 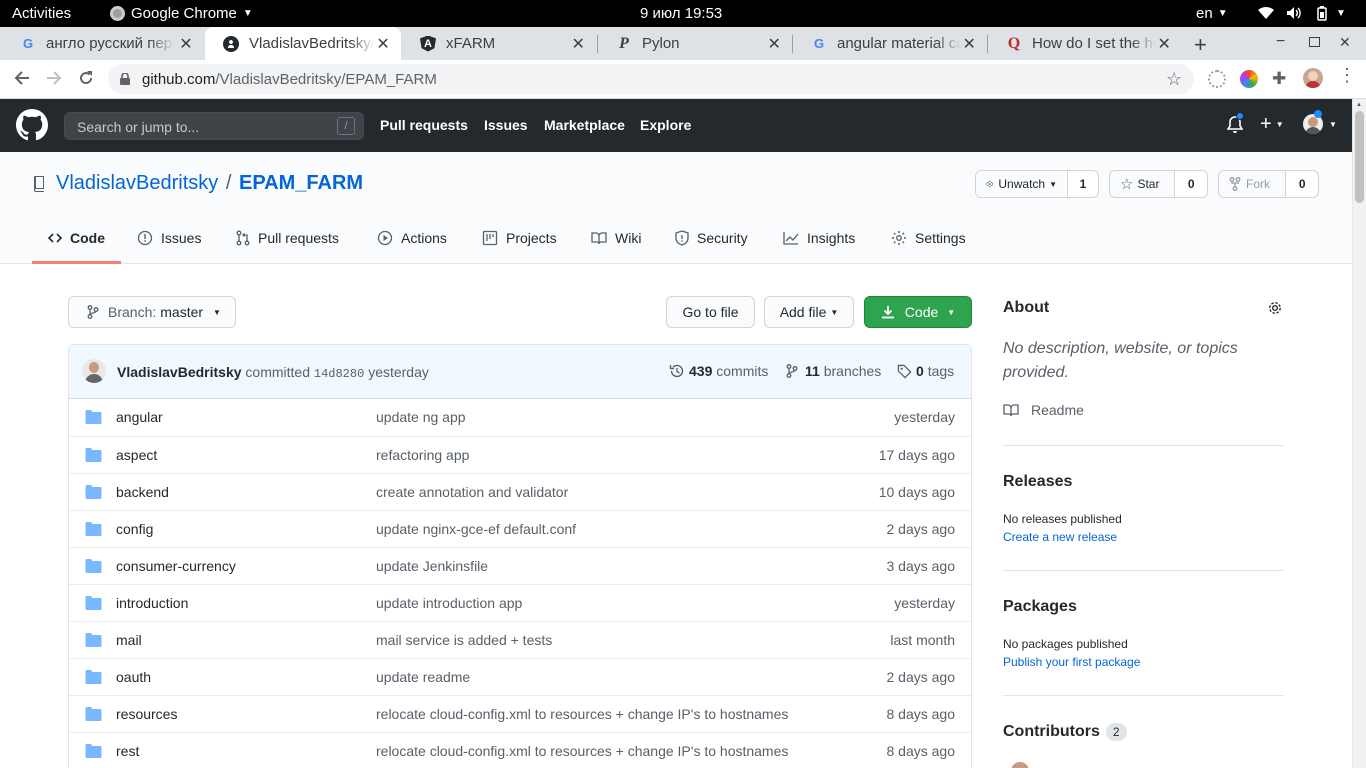 What do you see at coordinates (1320, 122) in the screenshot?
I see `user-menu-button: ▼` at bounding box center [1320, 122].